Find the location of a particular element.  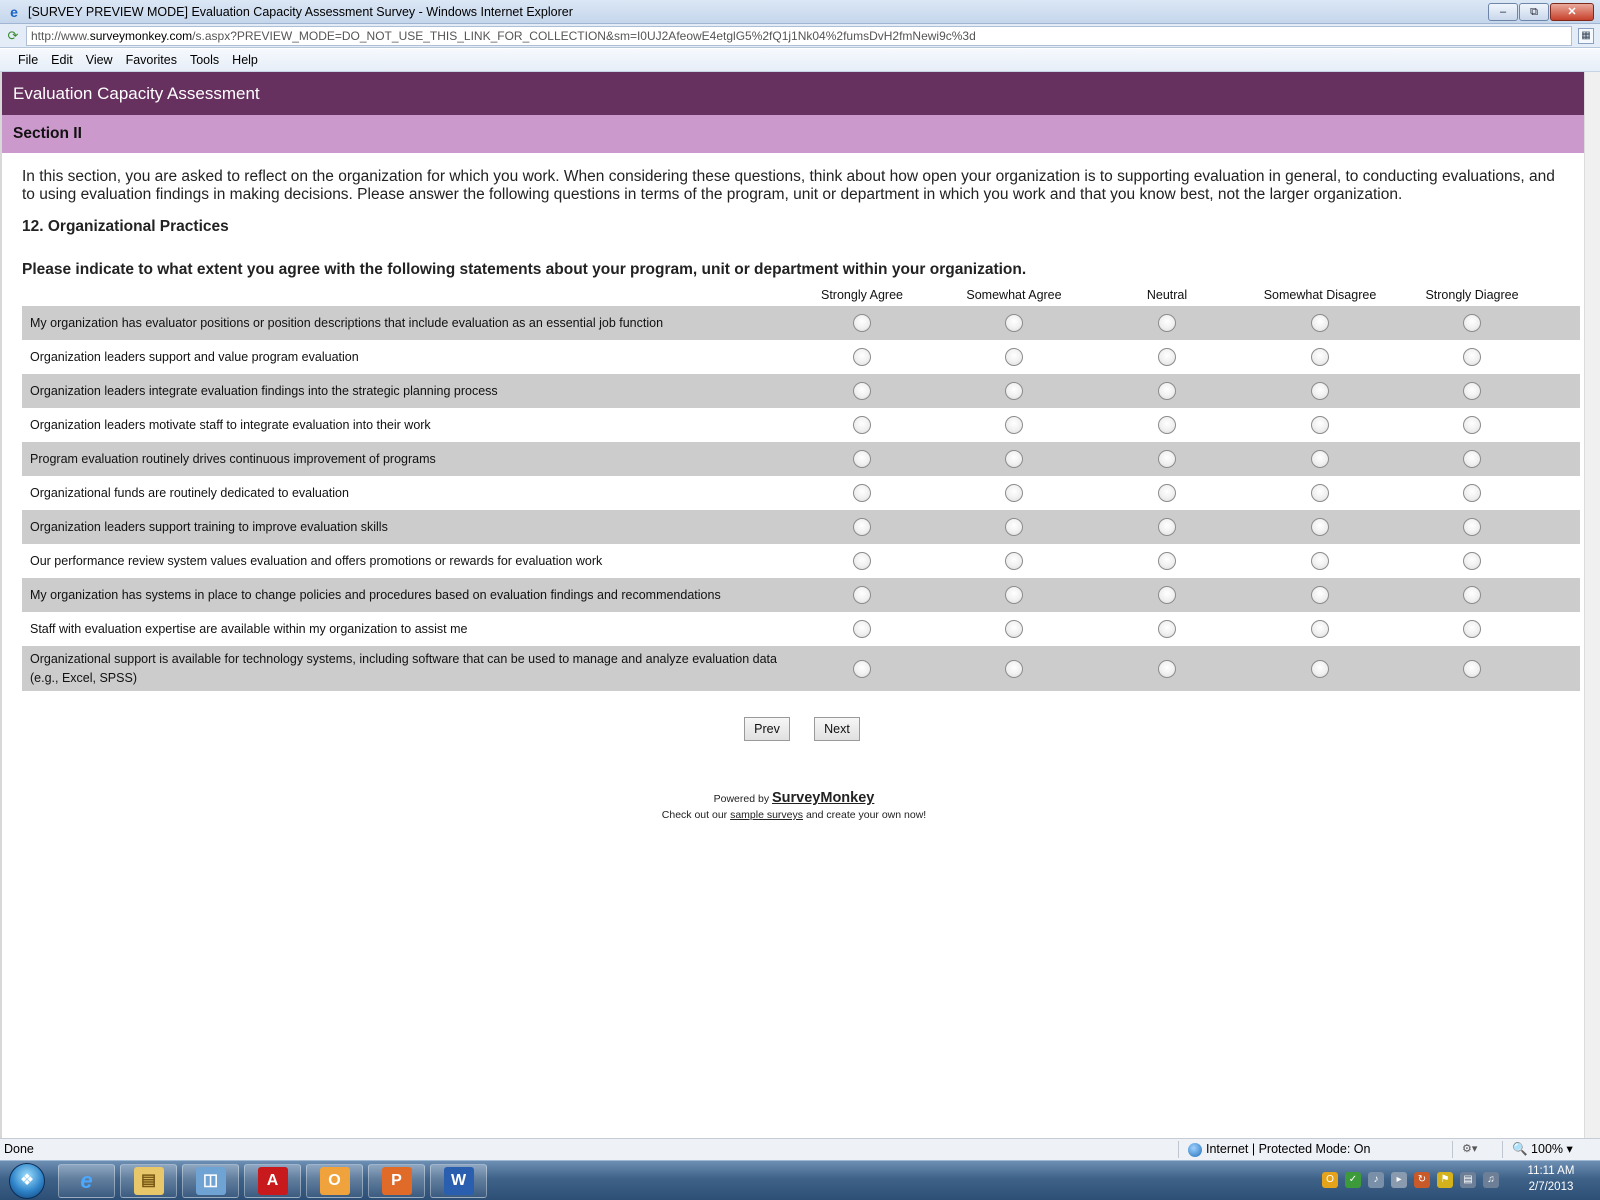

taskbar-clock: 11:11 AM 2/7/2013 is located at coordinates (1551, 1179).